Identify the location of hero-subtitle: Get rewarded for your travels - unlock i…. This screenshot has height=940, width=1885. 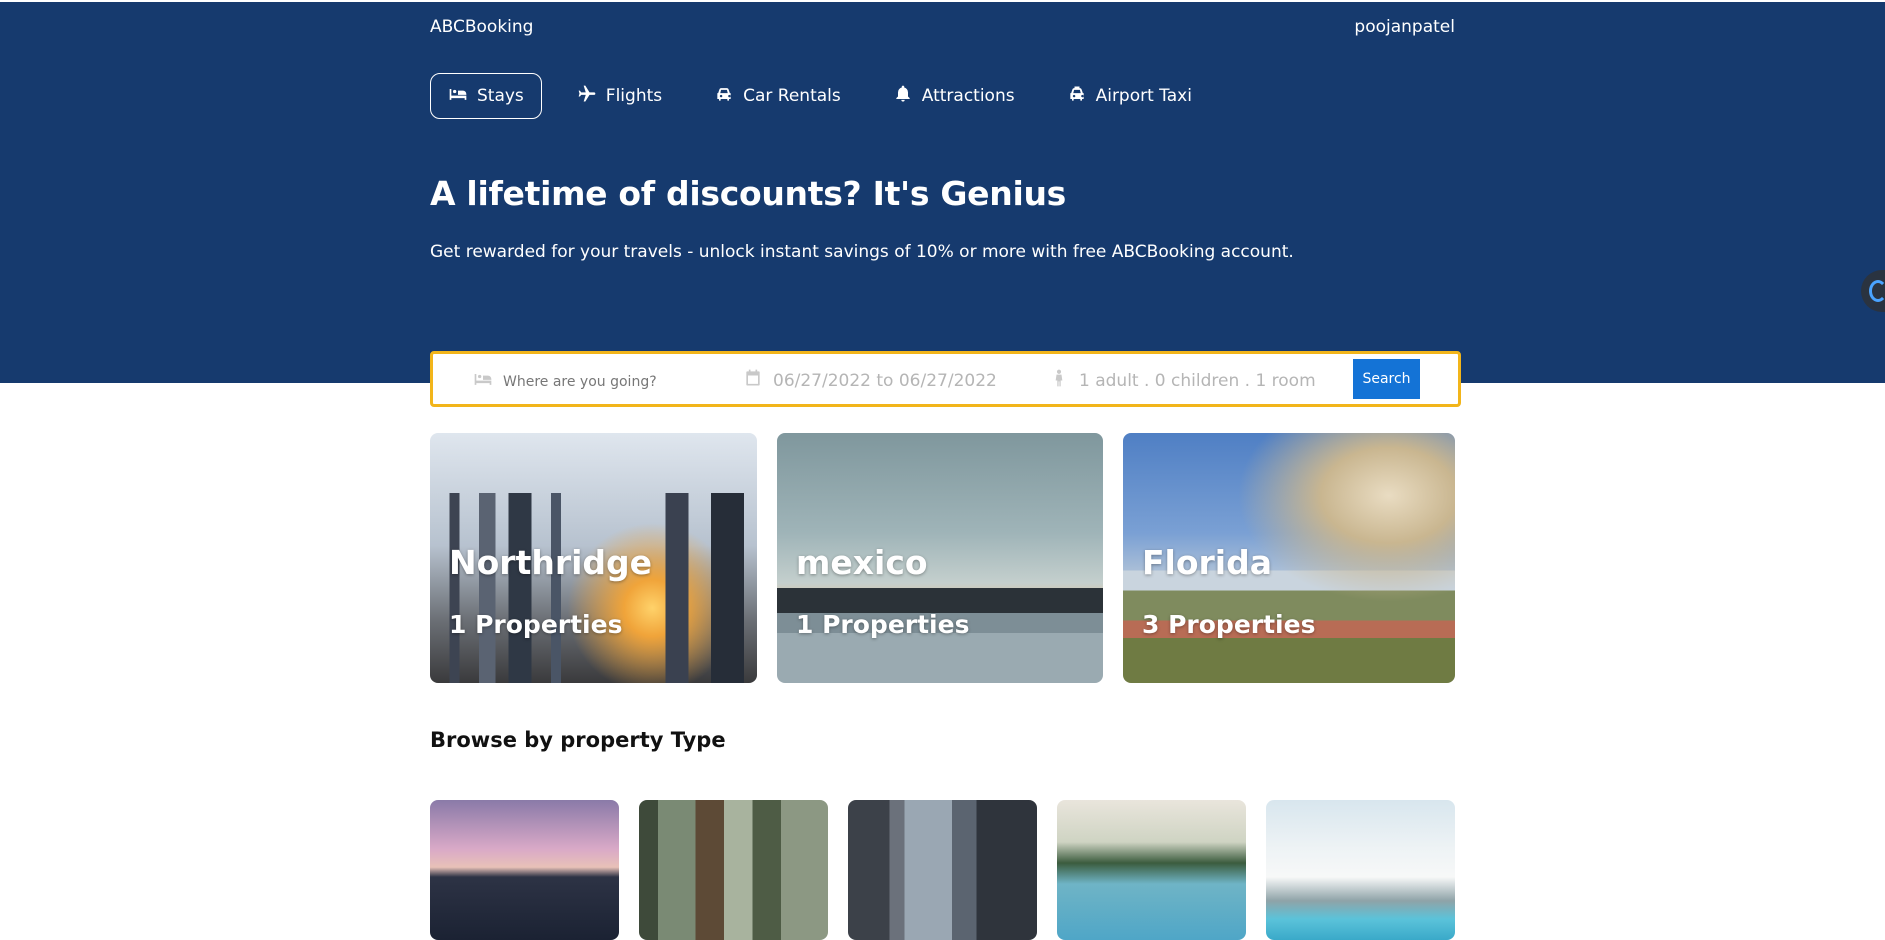
(862, 252).